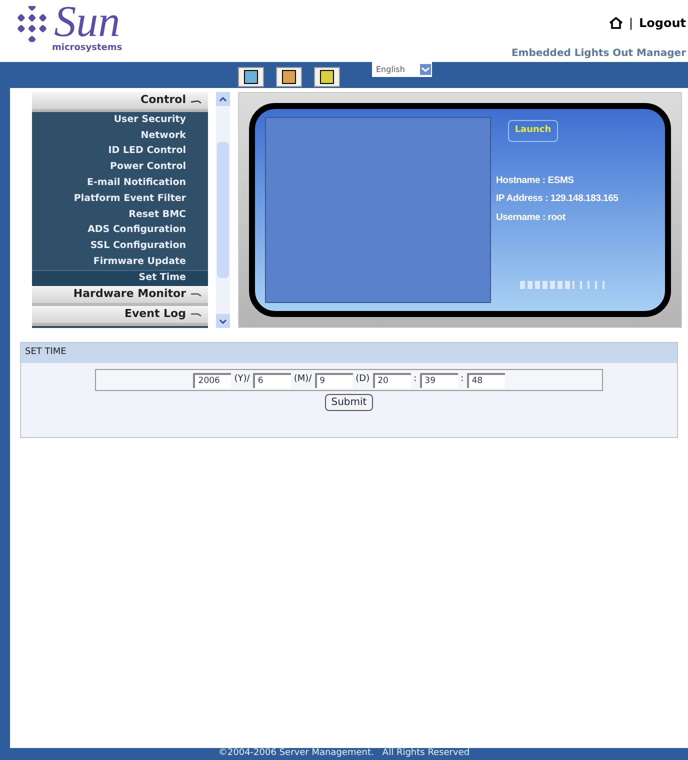 The width and height of the screenshot is (688, 760). I want to click on copyright-text: ©2004-2006 Server Management. All Rights Reserved, so click(344, 753).